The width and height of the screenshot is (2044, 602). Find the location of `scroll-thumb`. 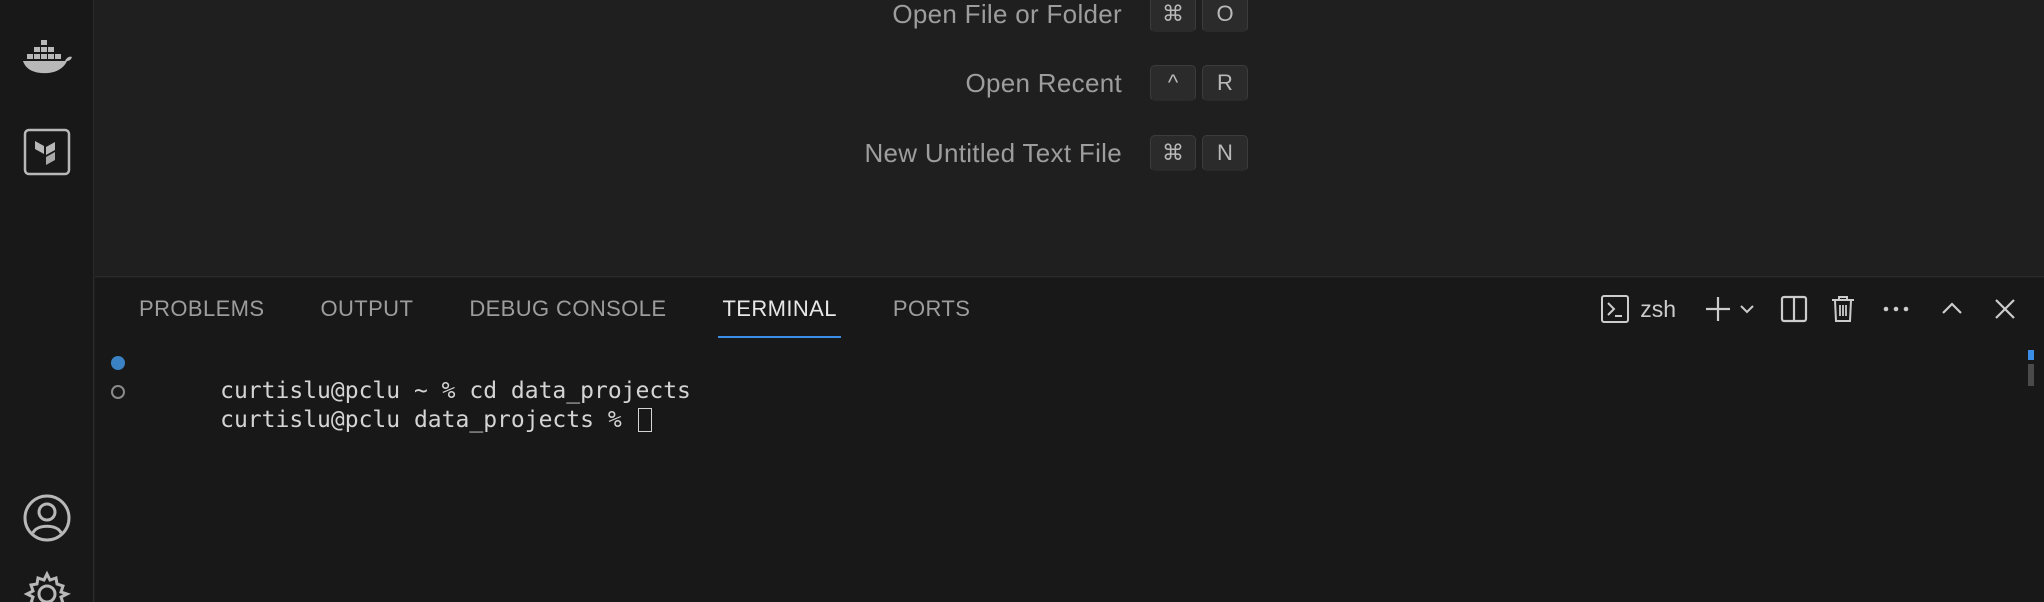

scroll-thumb is located at coordinates (2031, 375).